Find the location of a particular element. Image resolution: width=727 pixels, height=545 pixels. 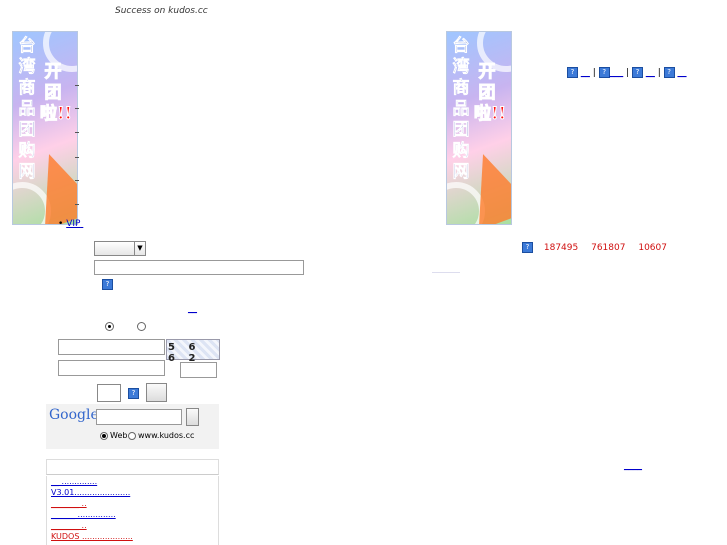

success-text: Success on kudos.cc is located at coordinates (161, 11).